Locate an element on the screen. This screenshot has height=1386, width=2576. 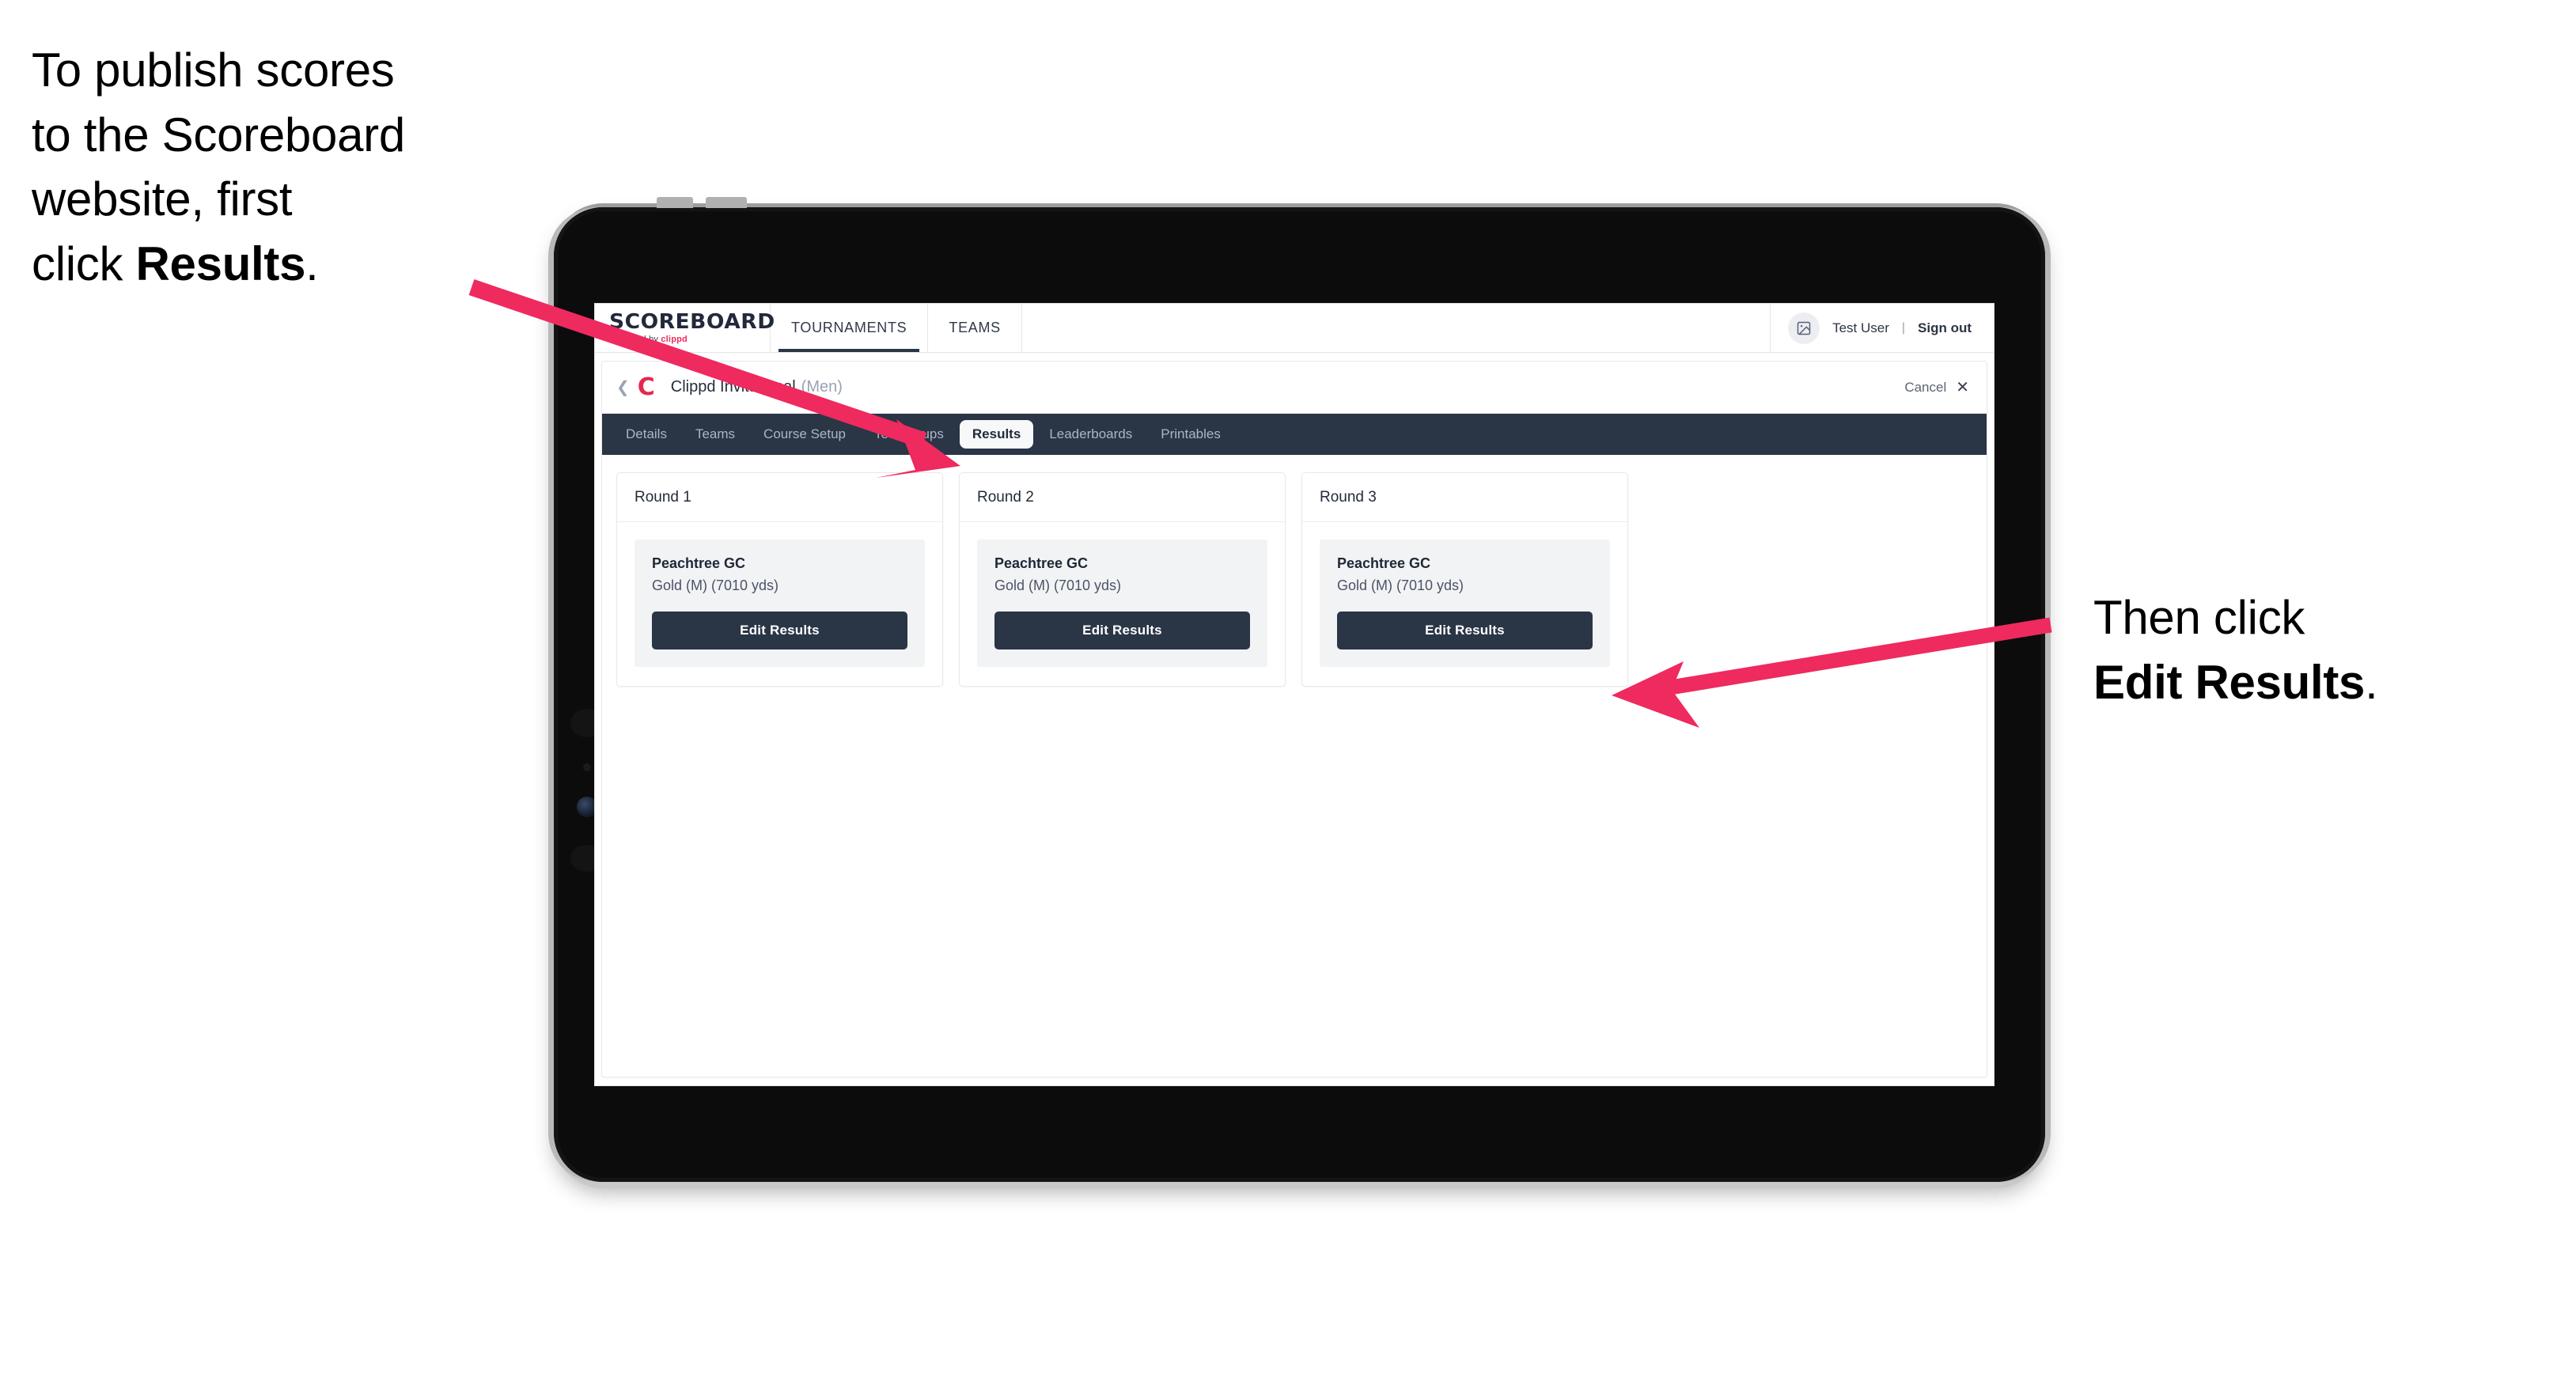
page-title: Clippd Invitational is located at coordinates (733, 387).